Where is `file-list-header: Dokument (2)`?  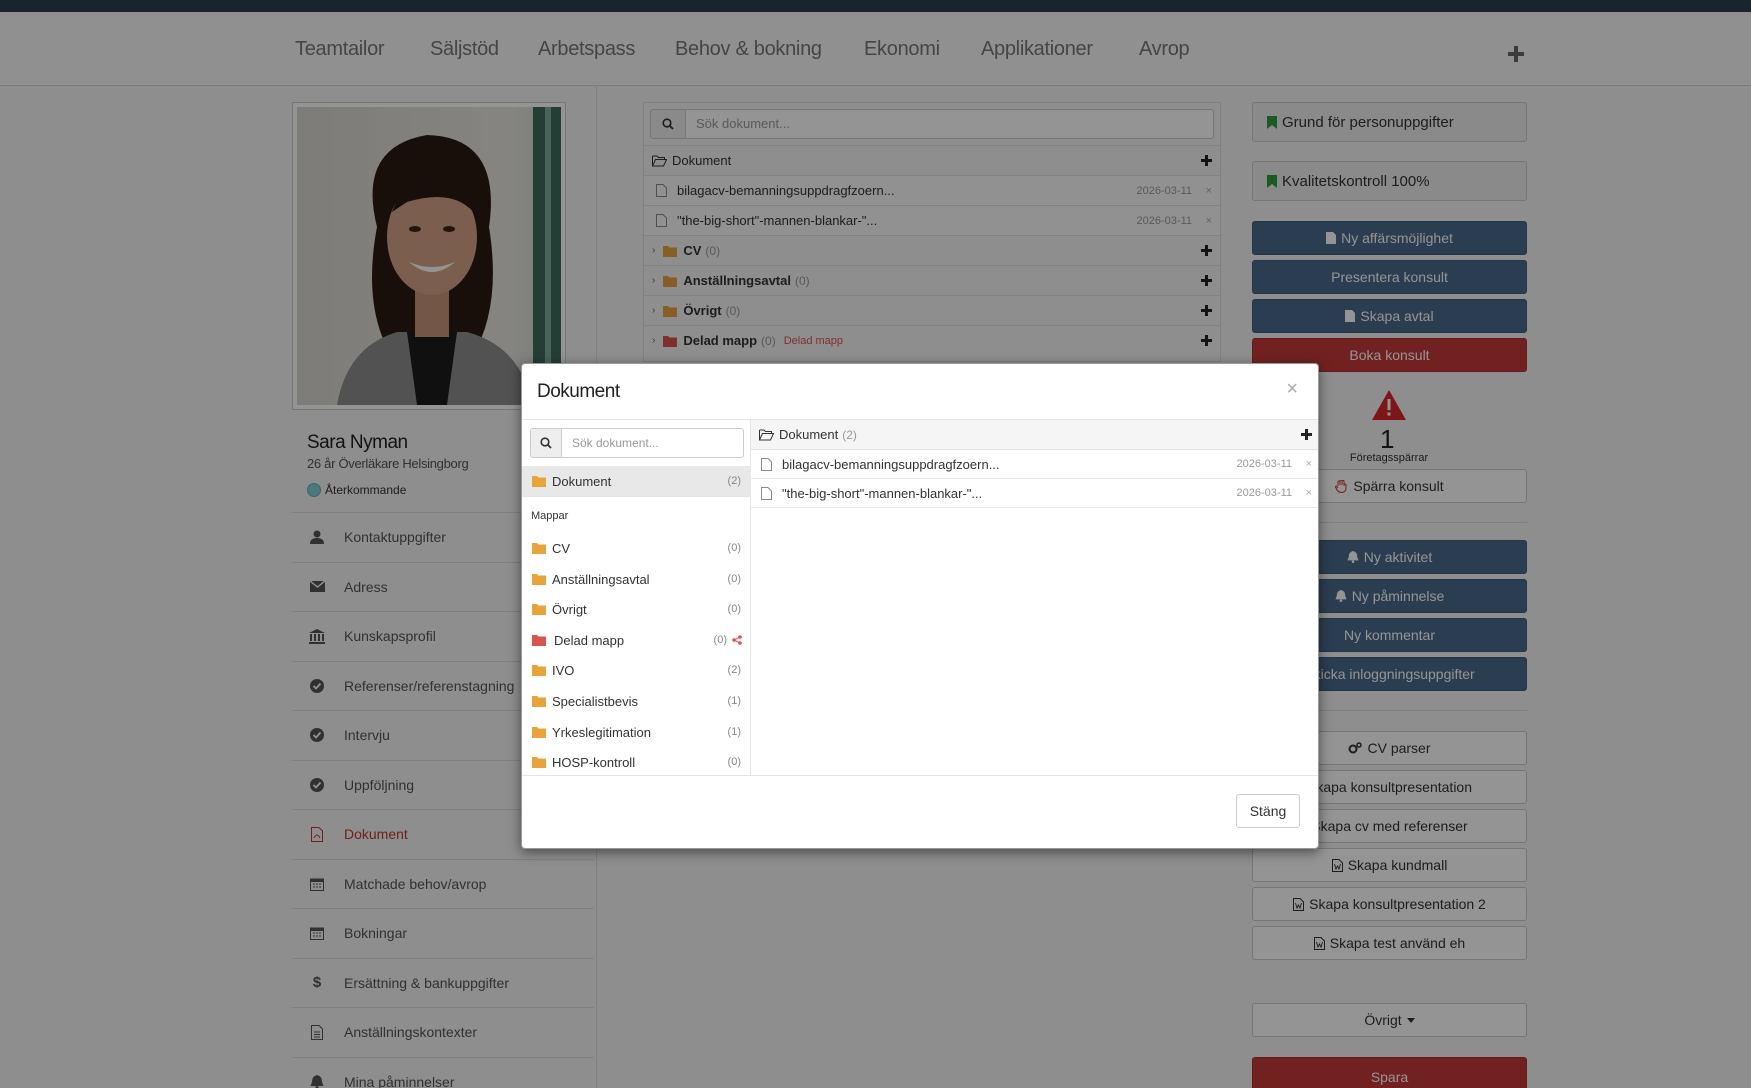 file-list-header: Dokument (2) is located at coordinates (1034, 435).